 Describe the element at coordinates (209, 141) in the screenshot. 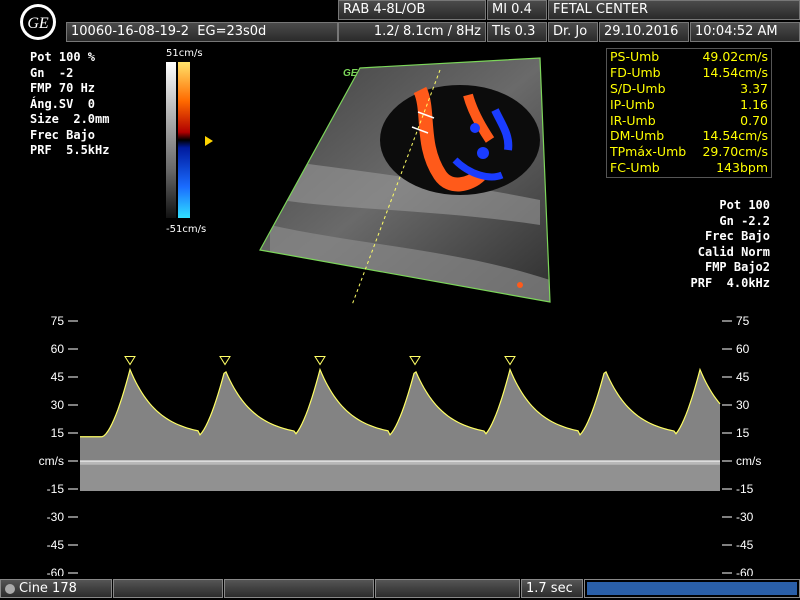

I see `baseline-marker-icon` at that location.